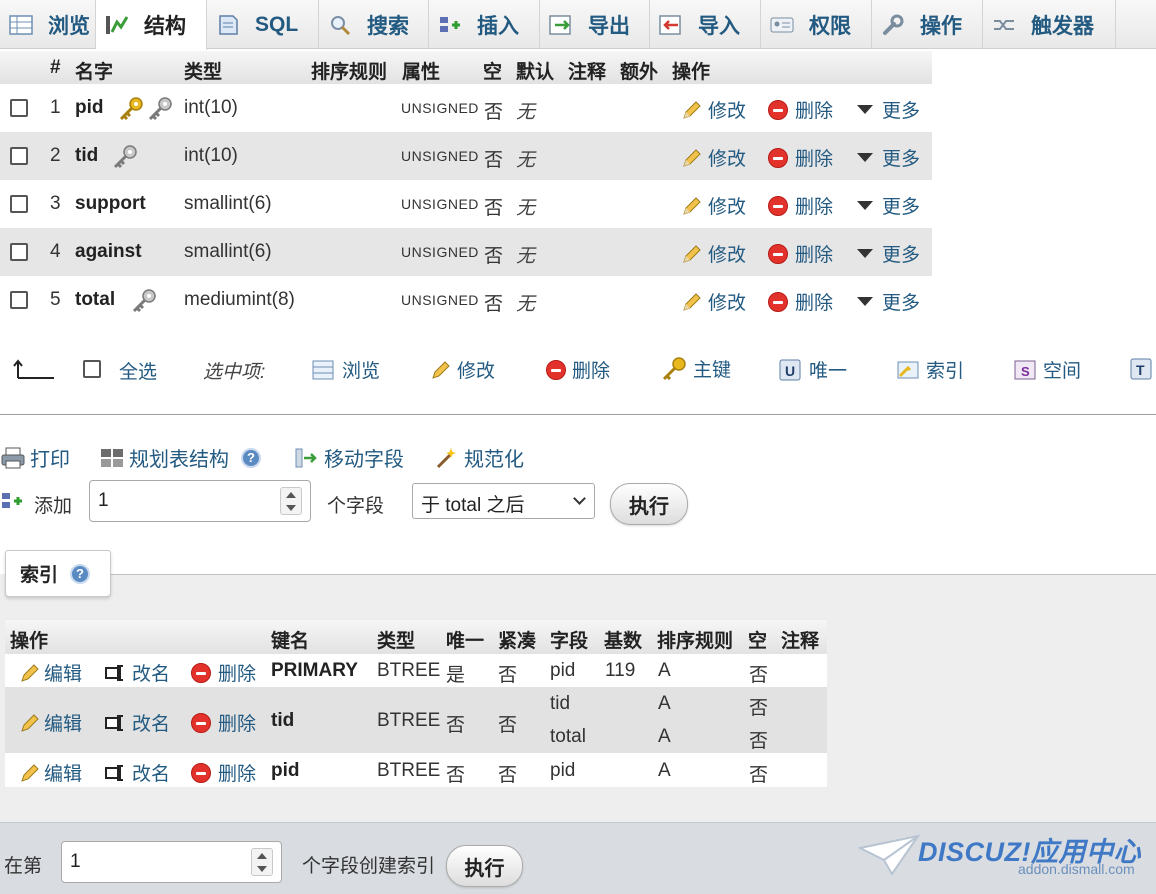 The height and width of the screenshot is (894, 1156). I want to click on tab-browse: 浏览, so click(48, 24).